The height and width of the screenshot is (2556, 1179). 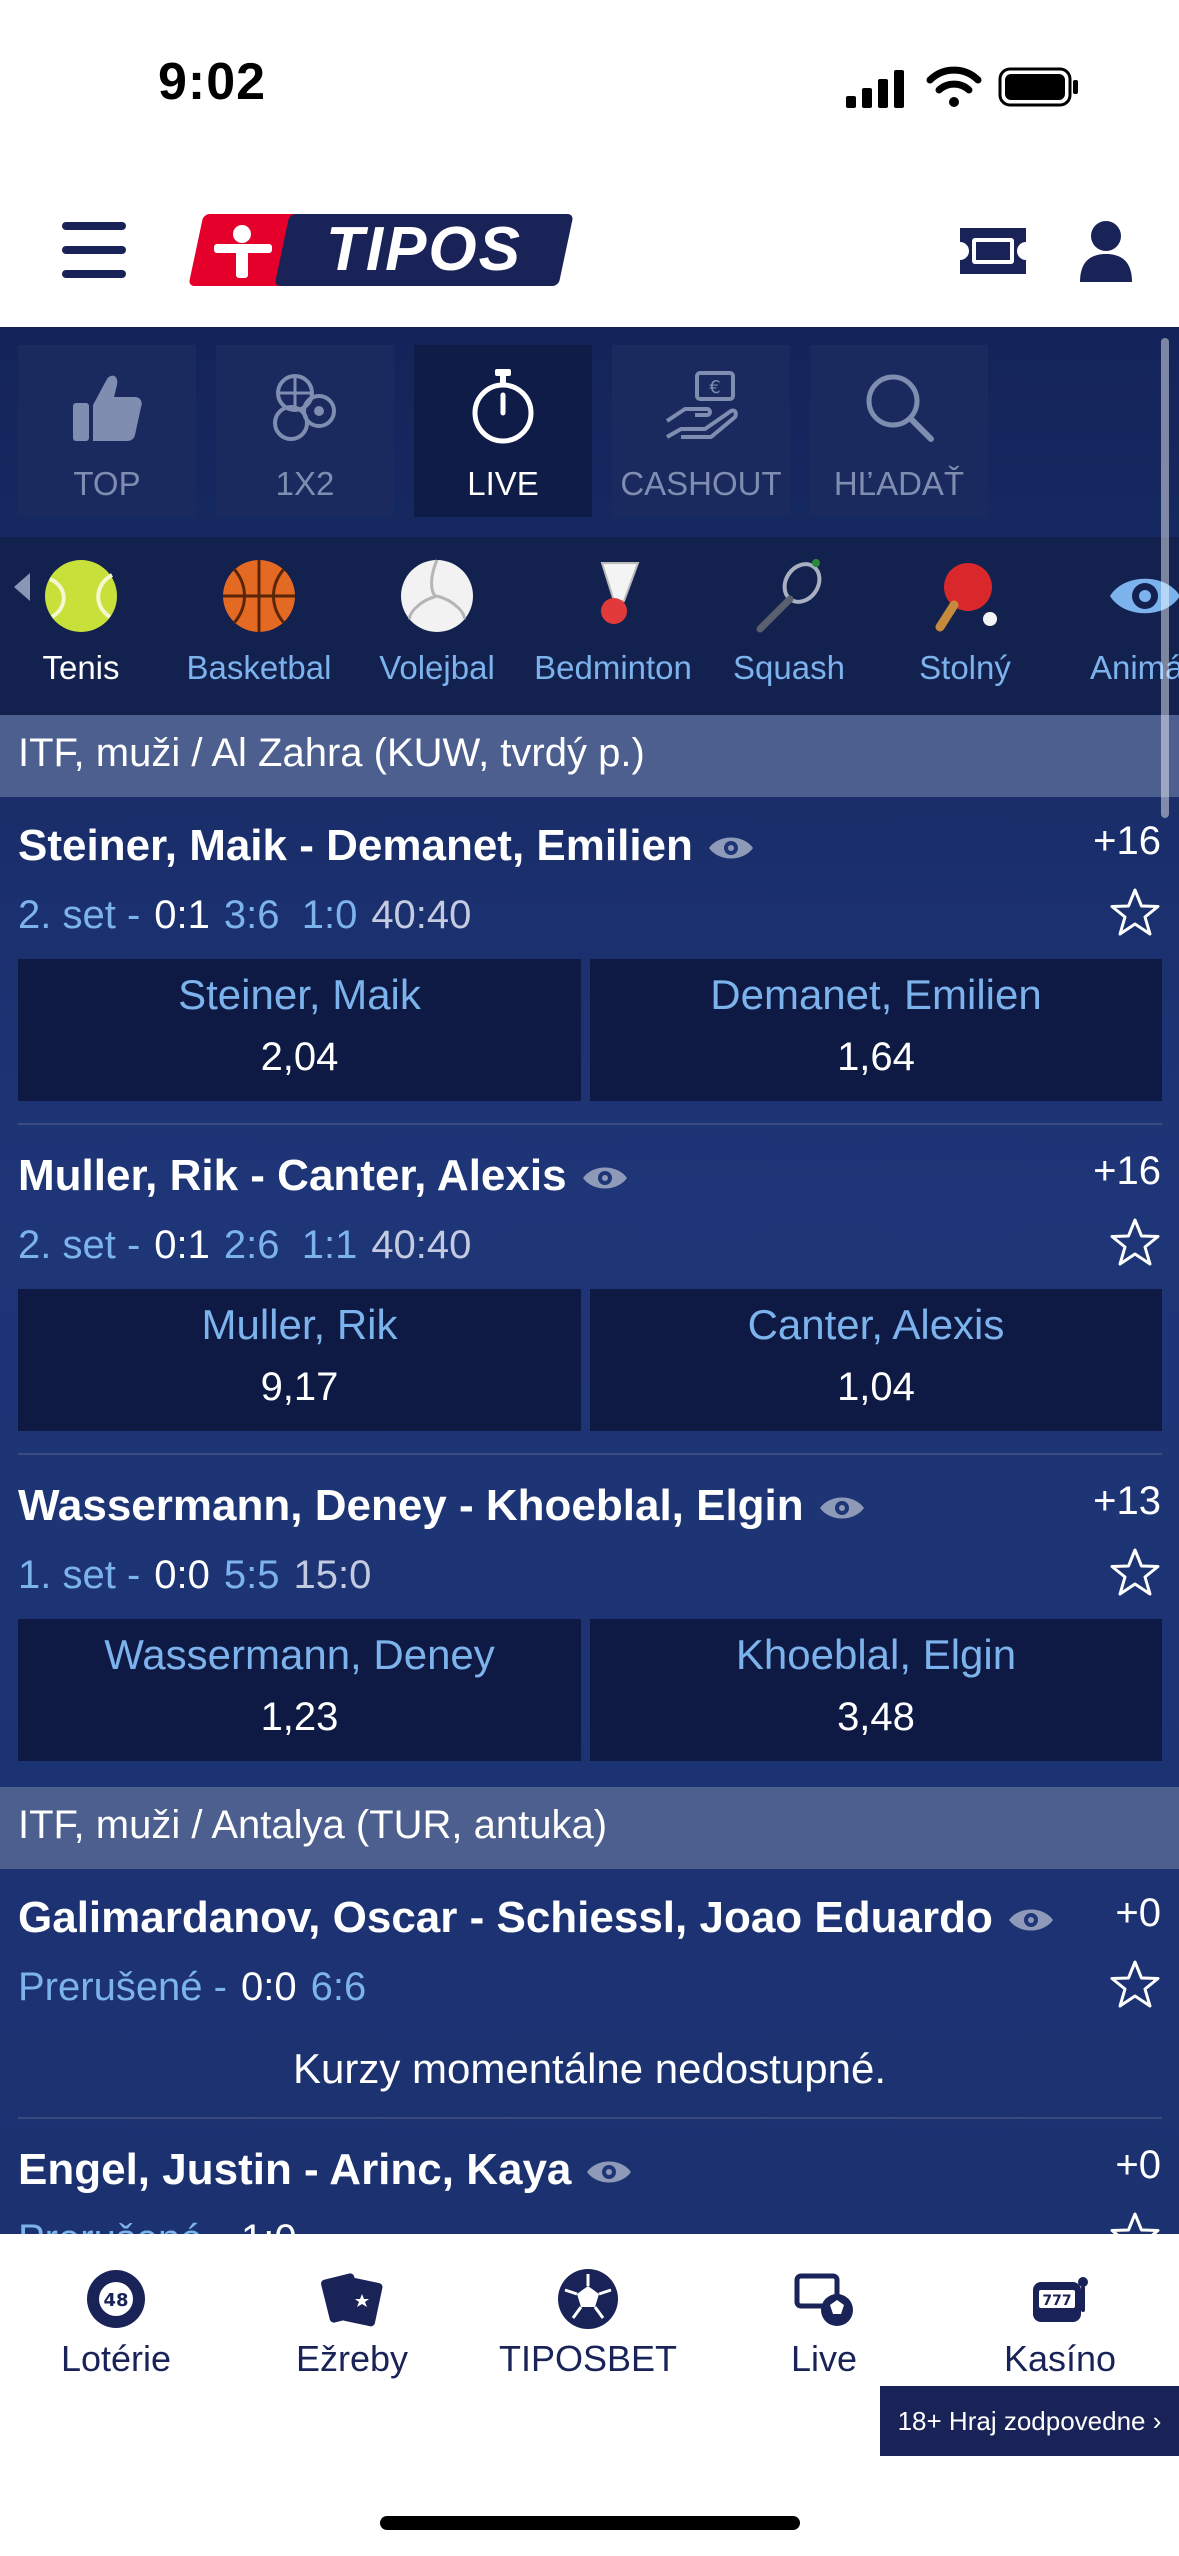 What do you see at coordinates (1029, 2421) in the screenshot?
I see `responsible-gaming-link: 18+ Hraj zodpovedne ›` at bounding box center [1029, 2421].